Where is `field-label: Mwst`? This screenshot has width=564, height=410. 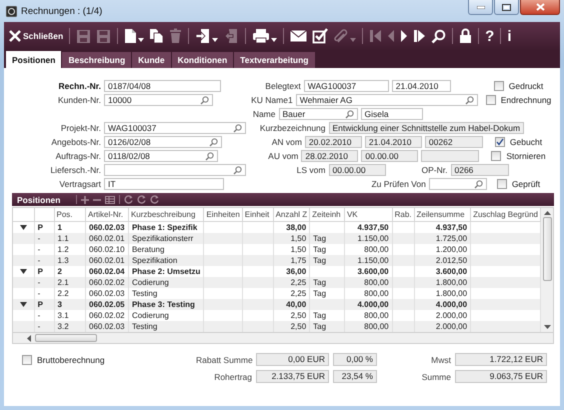
field-label: Mwst is located at coordinates (440, 359).